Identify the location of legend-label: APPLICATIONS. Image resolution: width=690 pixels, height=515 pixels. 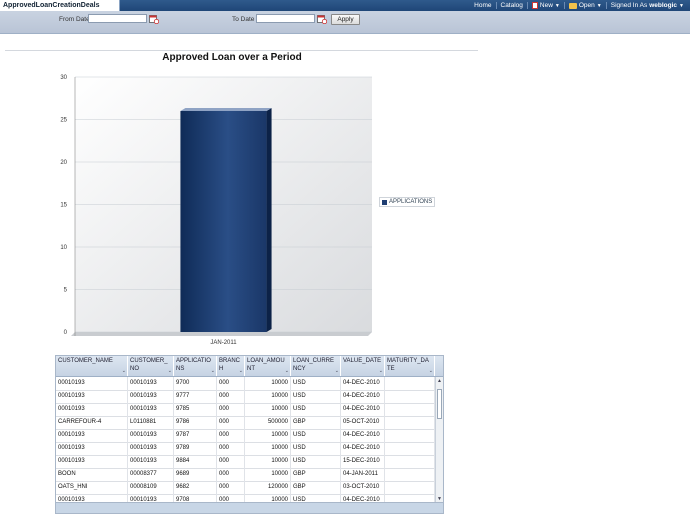
(411, 202).